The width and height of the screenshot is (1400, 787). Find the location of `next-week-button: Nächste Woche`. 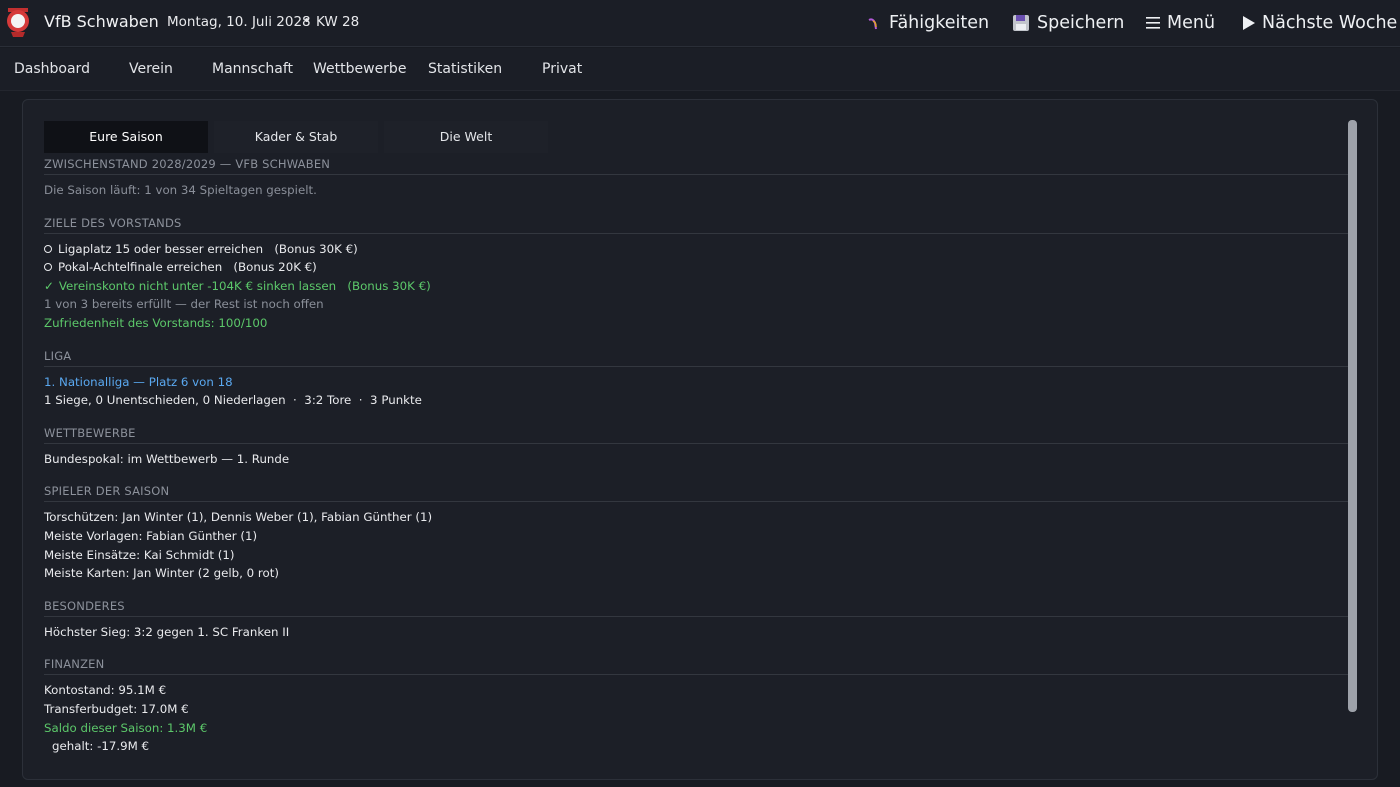

next-week-button: Nächste Woche is located at coordinates (1319, 23).